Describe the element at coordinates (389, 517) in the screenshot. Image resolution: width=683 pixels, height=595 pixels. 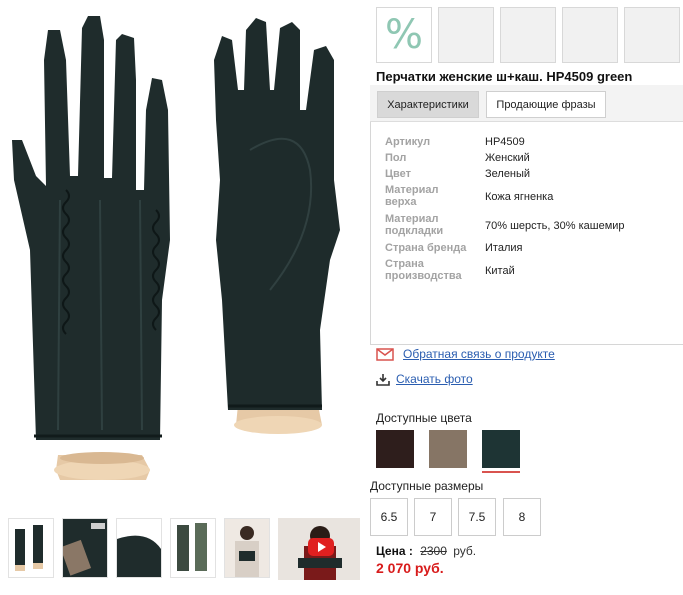
I see `size-option: 6.5` at that location.